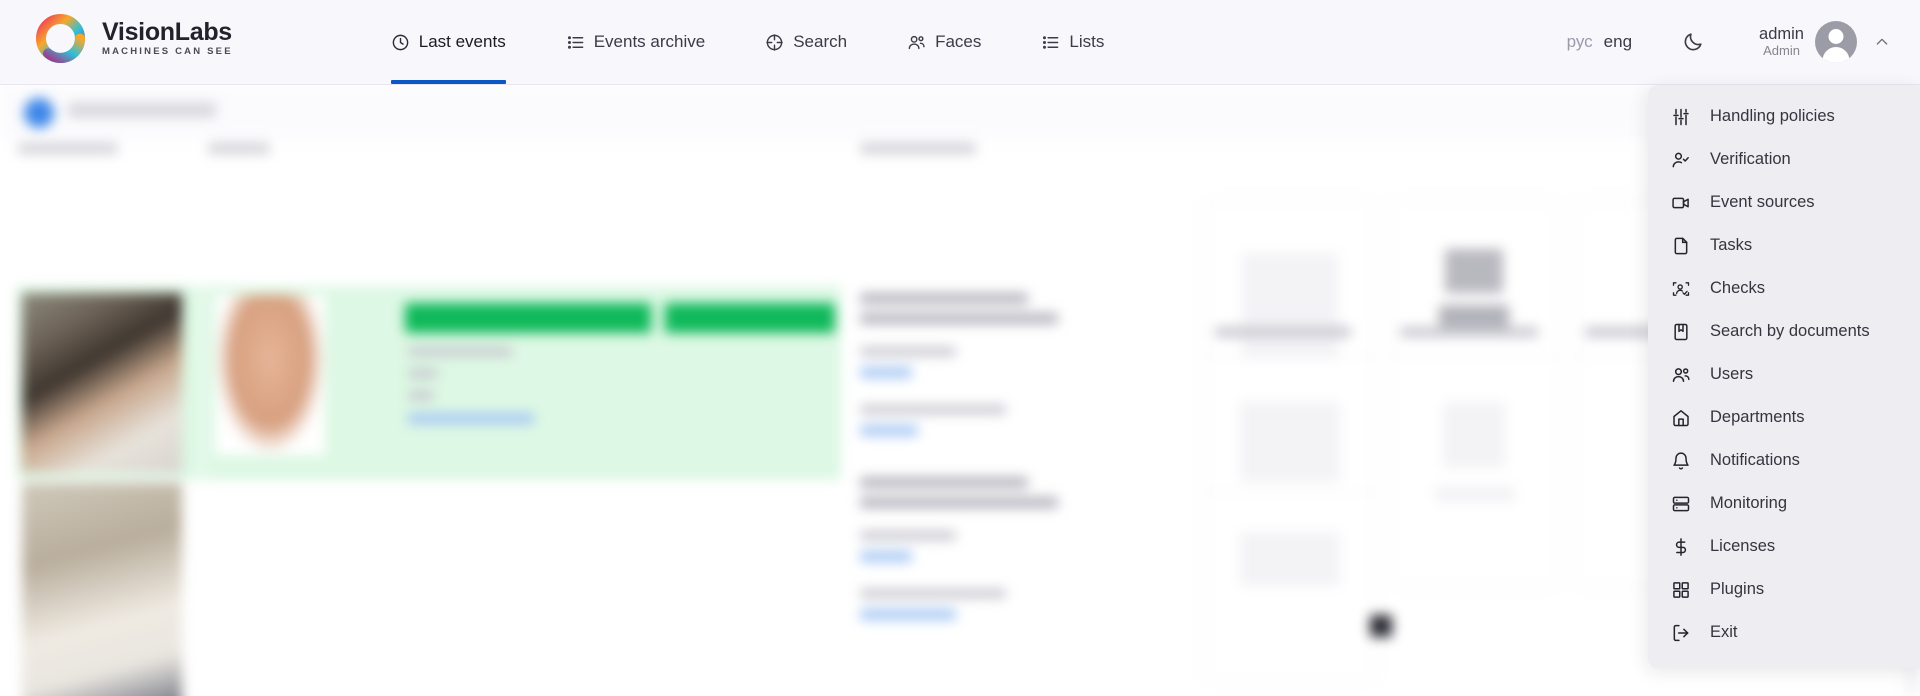 This screenshot has height=696, width=1920. Describe the element at coordinates (1681, 117) in the screenshot. I see `sliders-icon` at that location.